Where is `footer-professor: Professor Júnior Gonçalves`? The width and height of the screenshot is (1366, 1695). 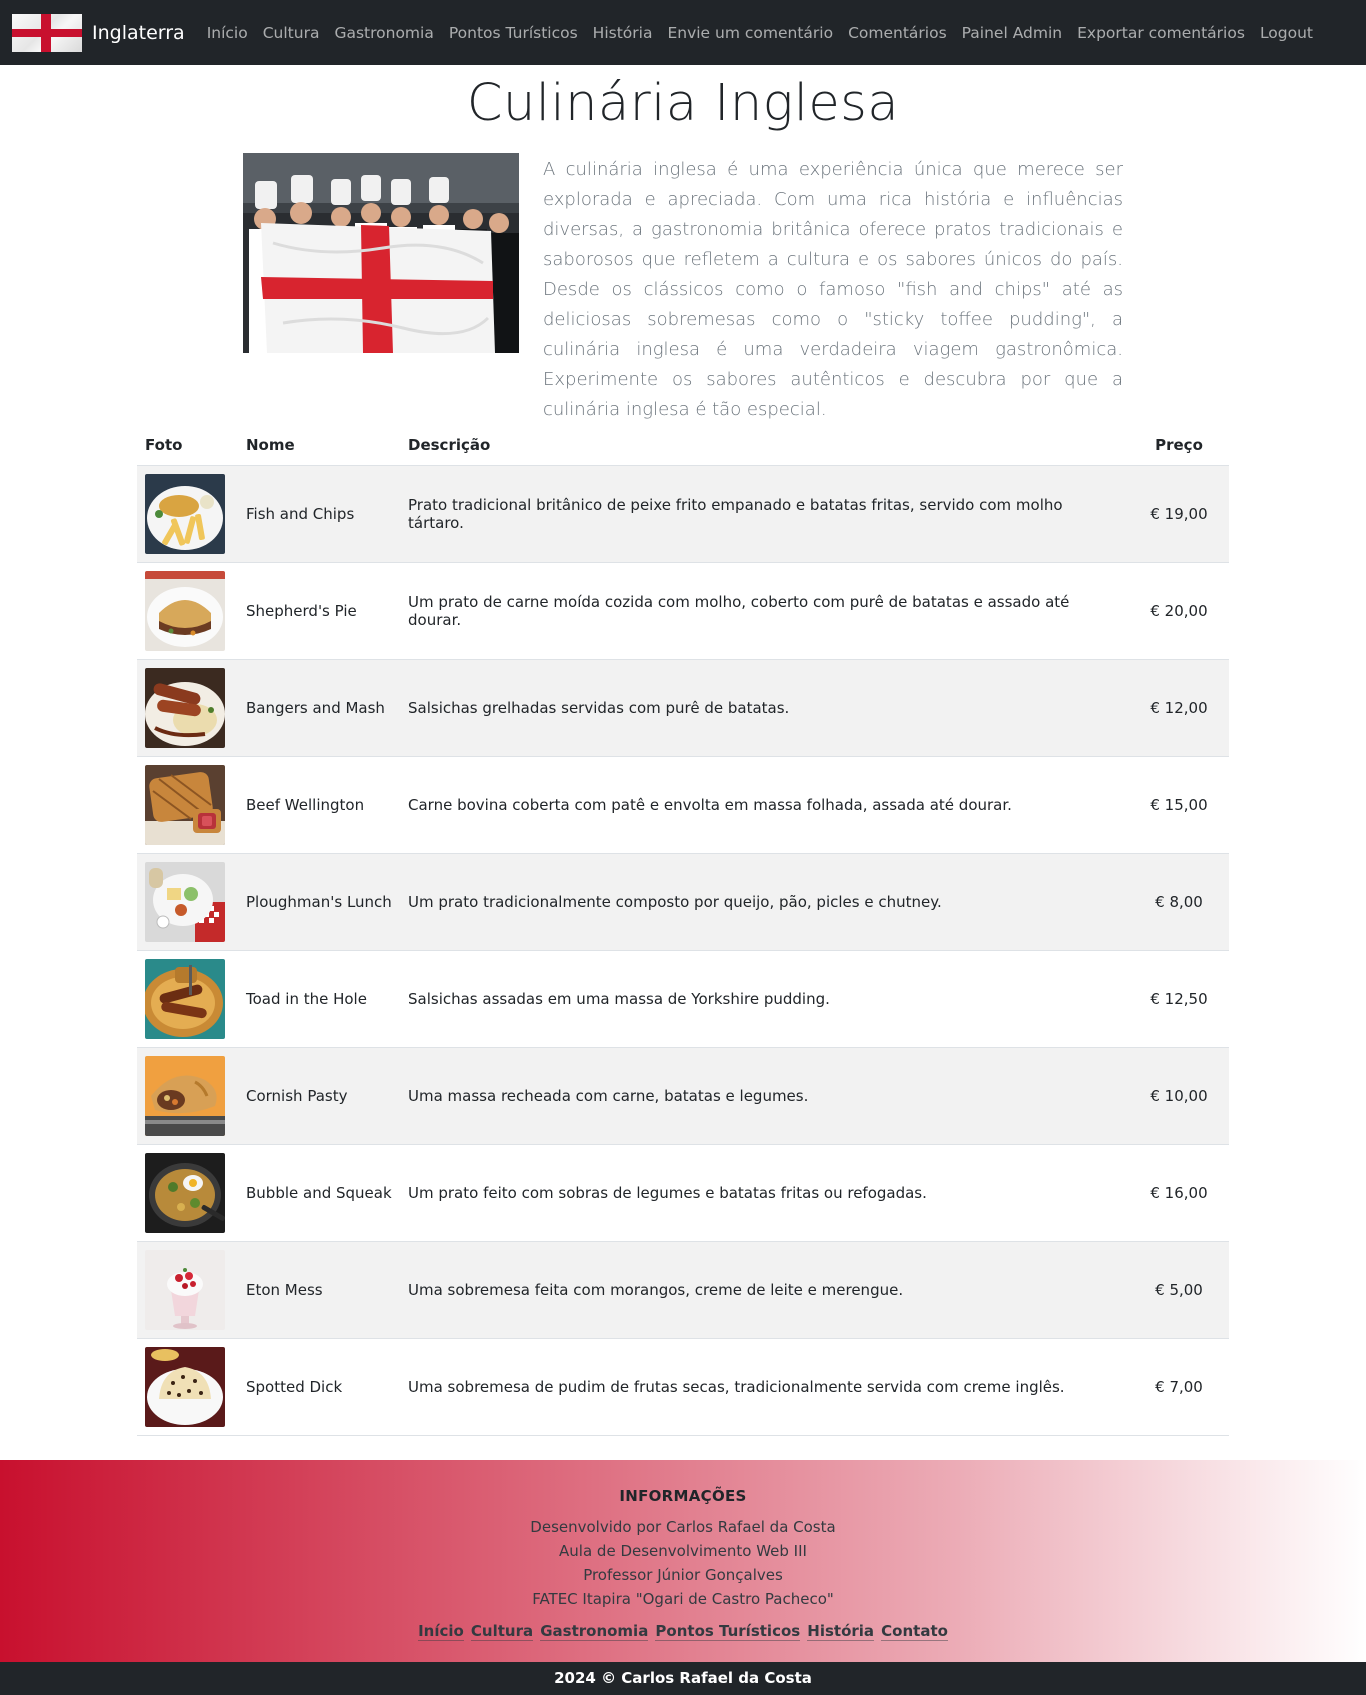 footer-professor: Professor Júnior Gonçalves is located at coordinates (683, 1575).